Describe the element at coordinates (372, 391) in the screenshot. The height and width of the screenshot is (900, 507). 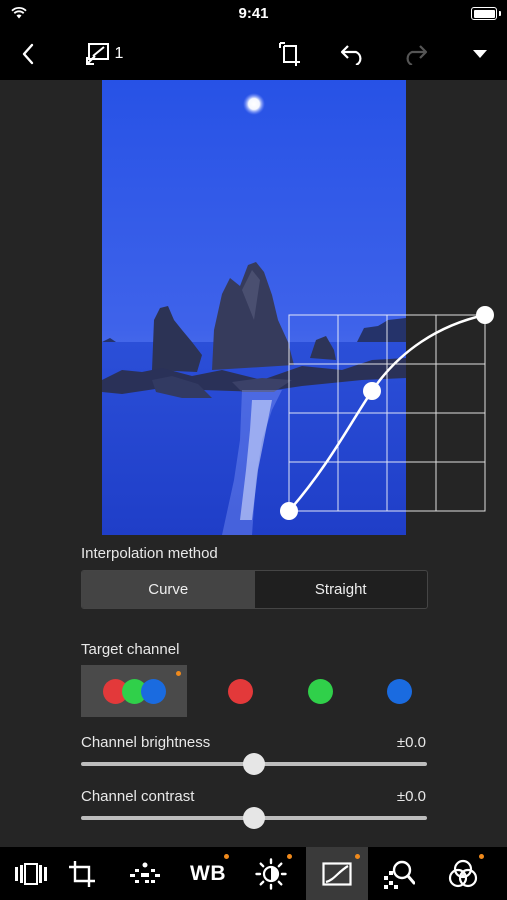
I see `curve-point-mid` at that location.